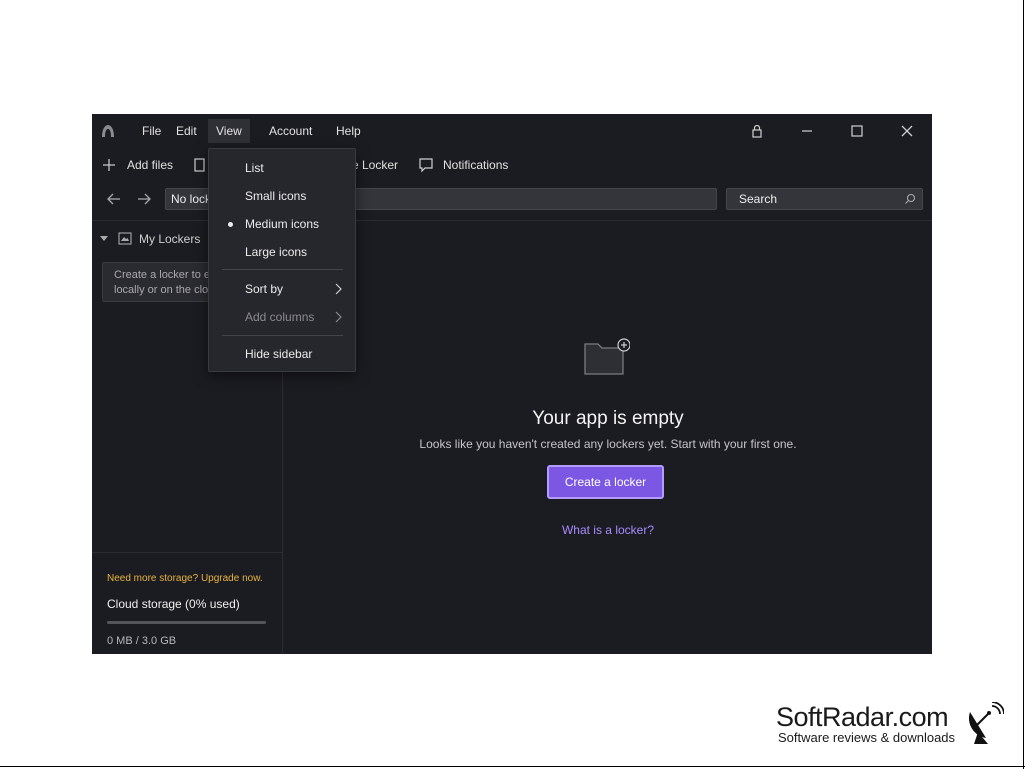 The image size is (1025, 769). What do you see at coordinates (173, 604) in the screenshot?
I see `storage-title: Cloud storage (0% used)` at bounding box center [173, 604].